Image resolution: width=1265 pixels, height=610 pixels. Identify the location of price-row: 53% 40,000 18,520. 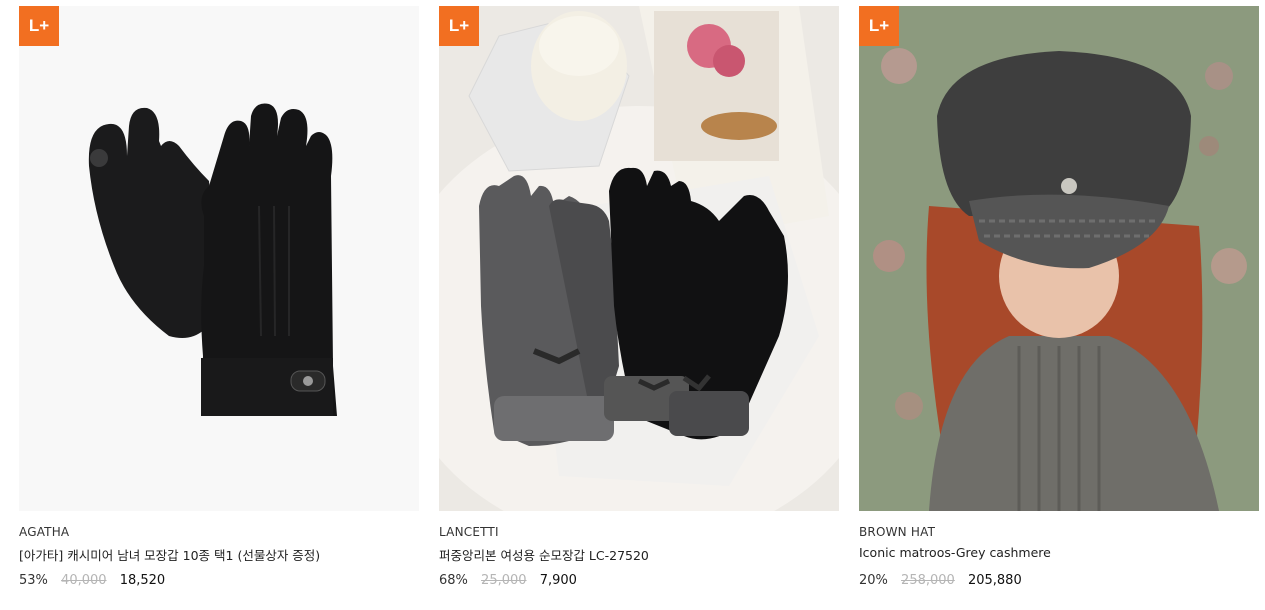
(96, 580).